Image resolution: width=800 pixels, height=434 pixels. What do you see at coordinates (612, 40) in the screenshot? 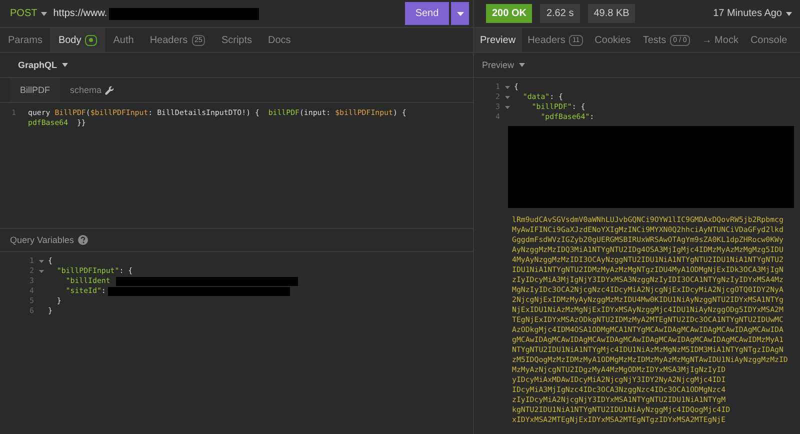
I see `response-tab: Cookies` at bounding box center [612, 40].